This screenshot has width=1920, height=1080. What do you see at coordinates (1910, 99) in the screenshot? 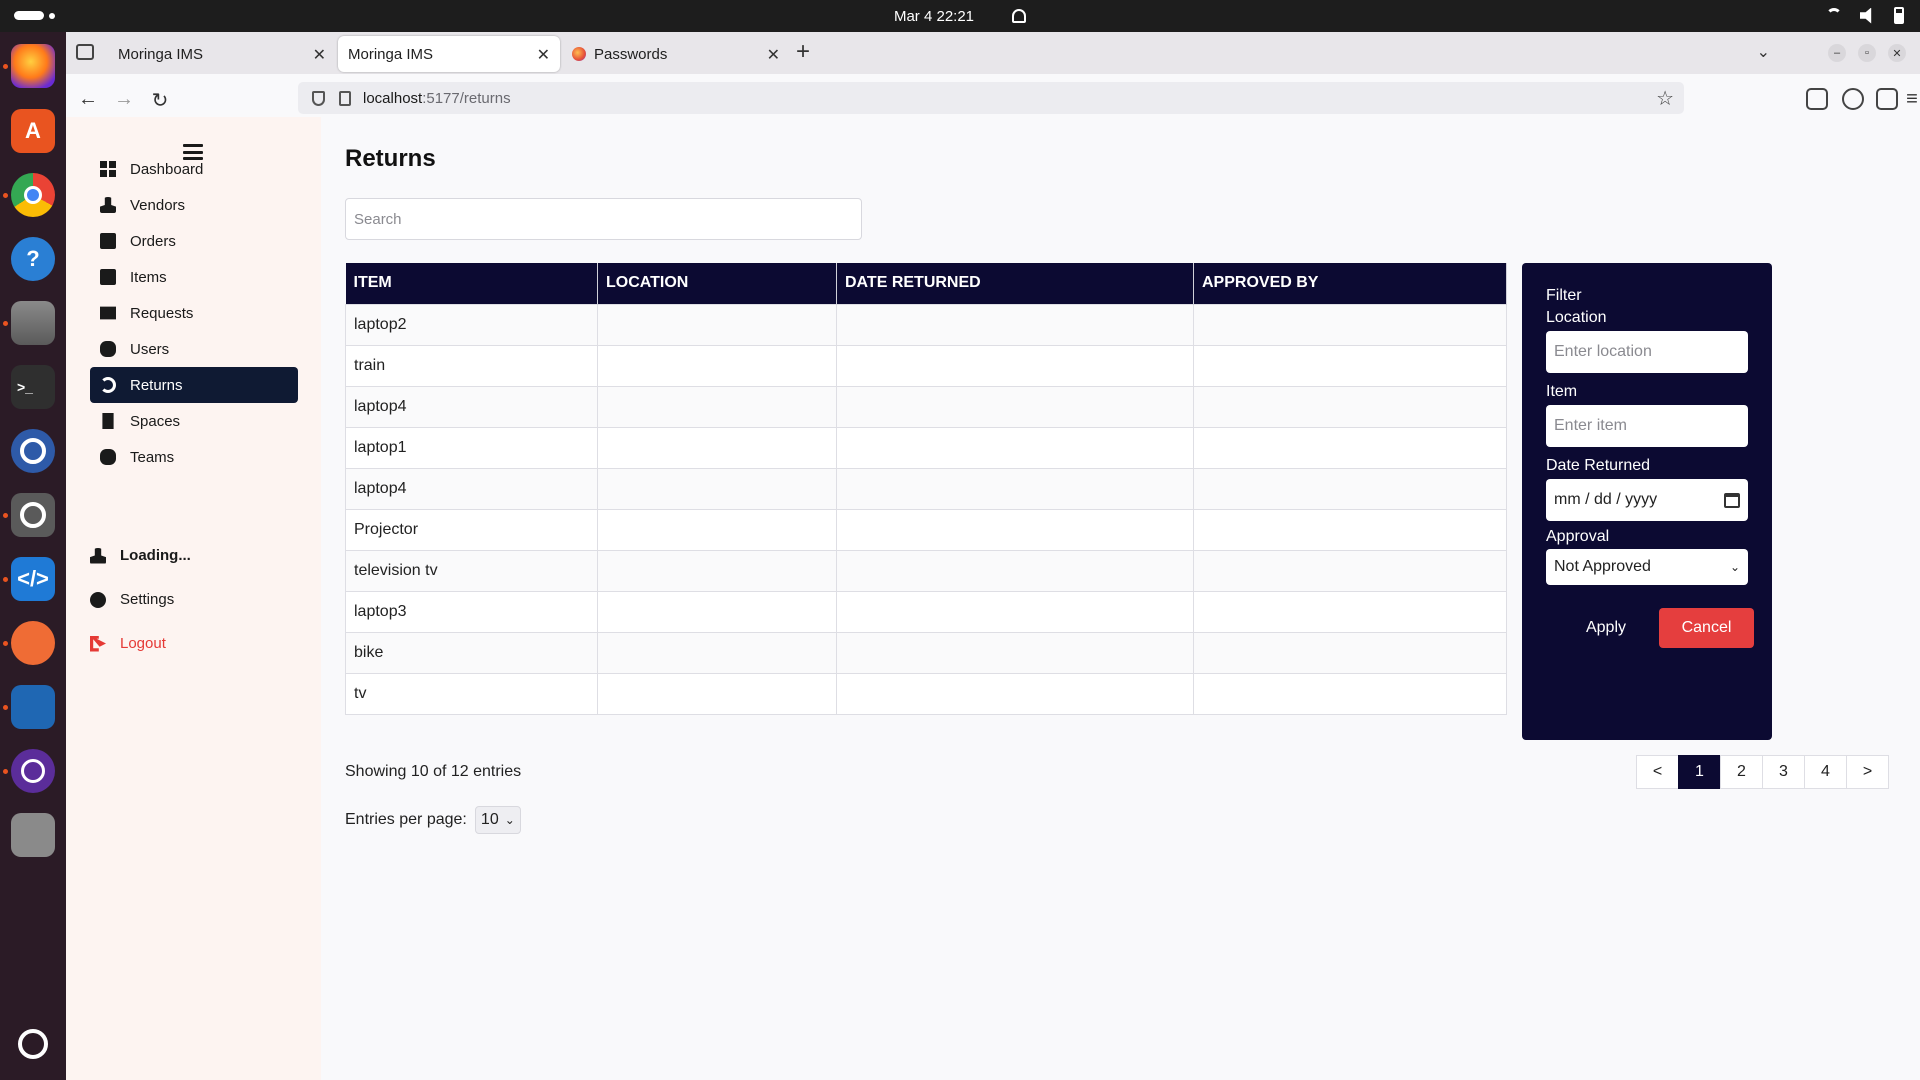
I see `menu-icon: ≡` at bounding box center [1910, 99].